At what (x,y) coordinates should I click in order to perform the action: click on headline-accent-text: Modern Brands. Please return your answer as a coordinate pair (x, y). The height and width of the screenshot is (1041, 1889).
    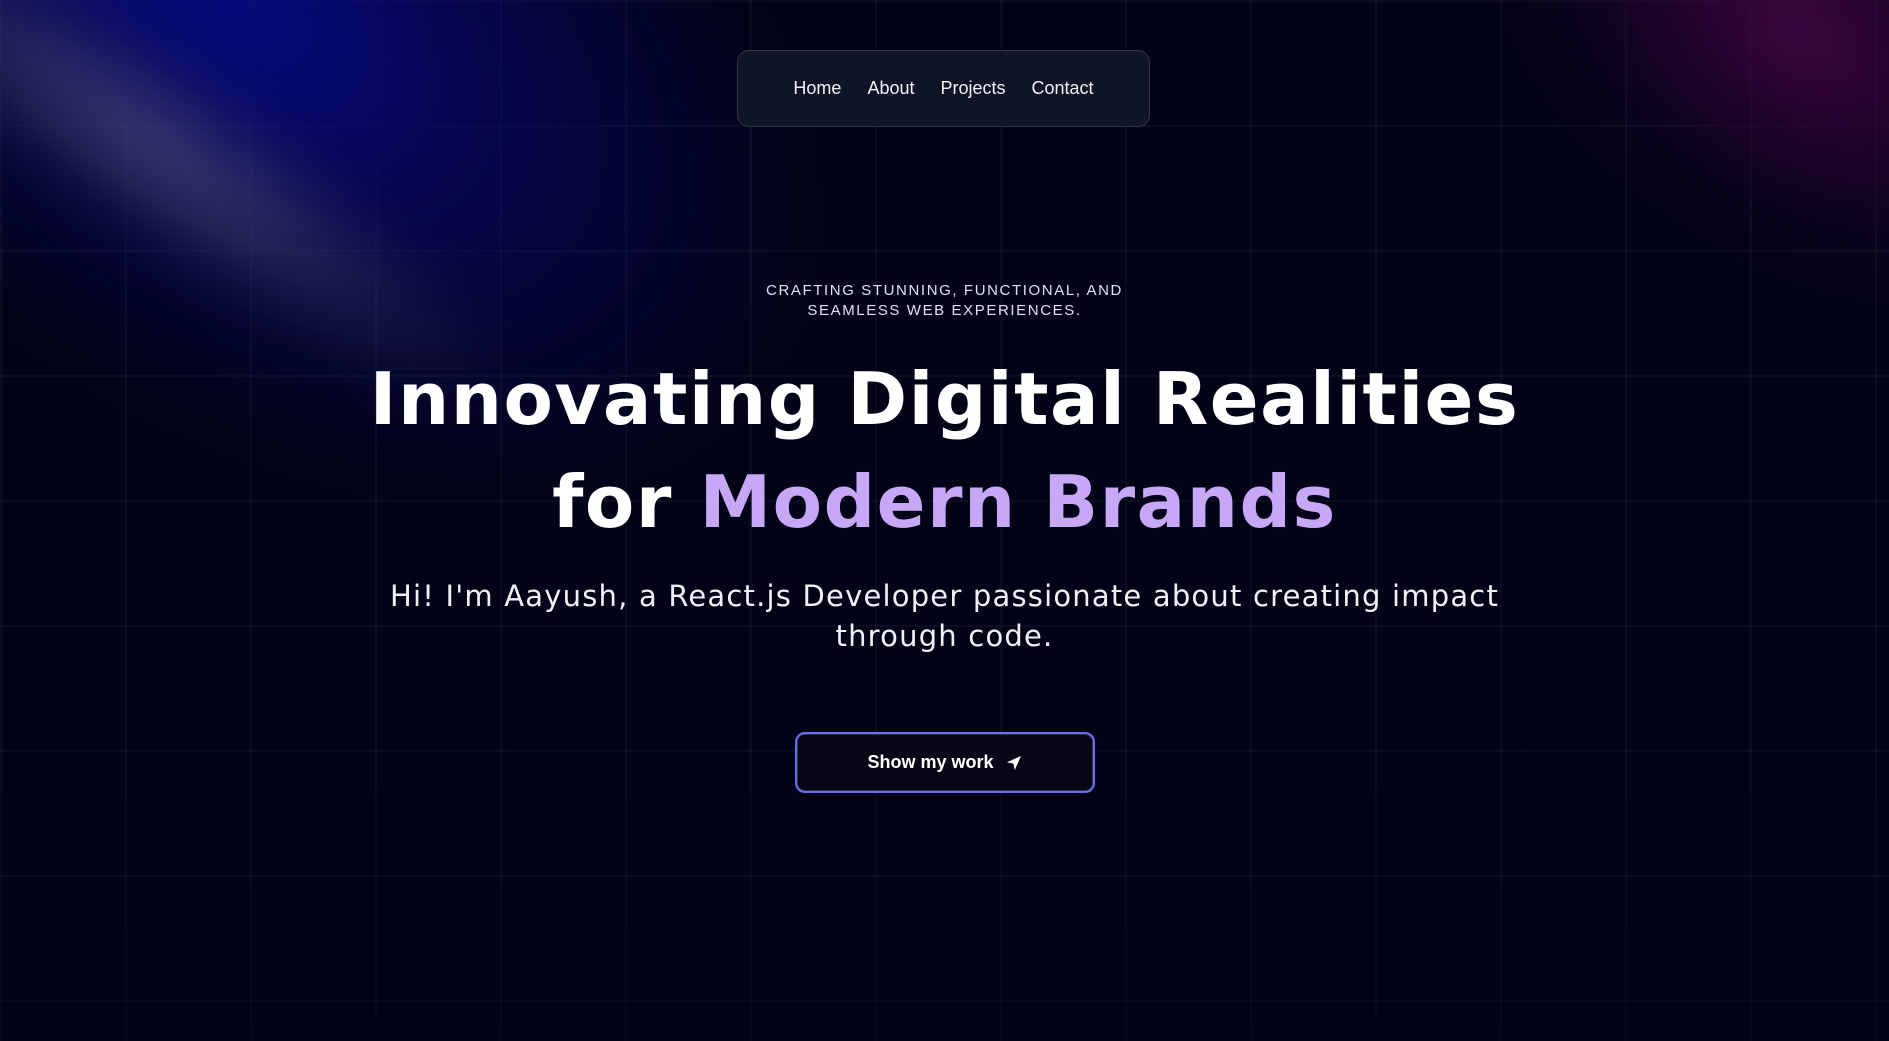
    Looking at the image, I should click on (1018, 502).